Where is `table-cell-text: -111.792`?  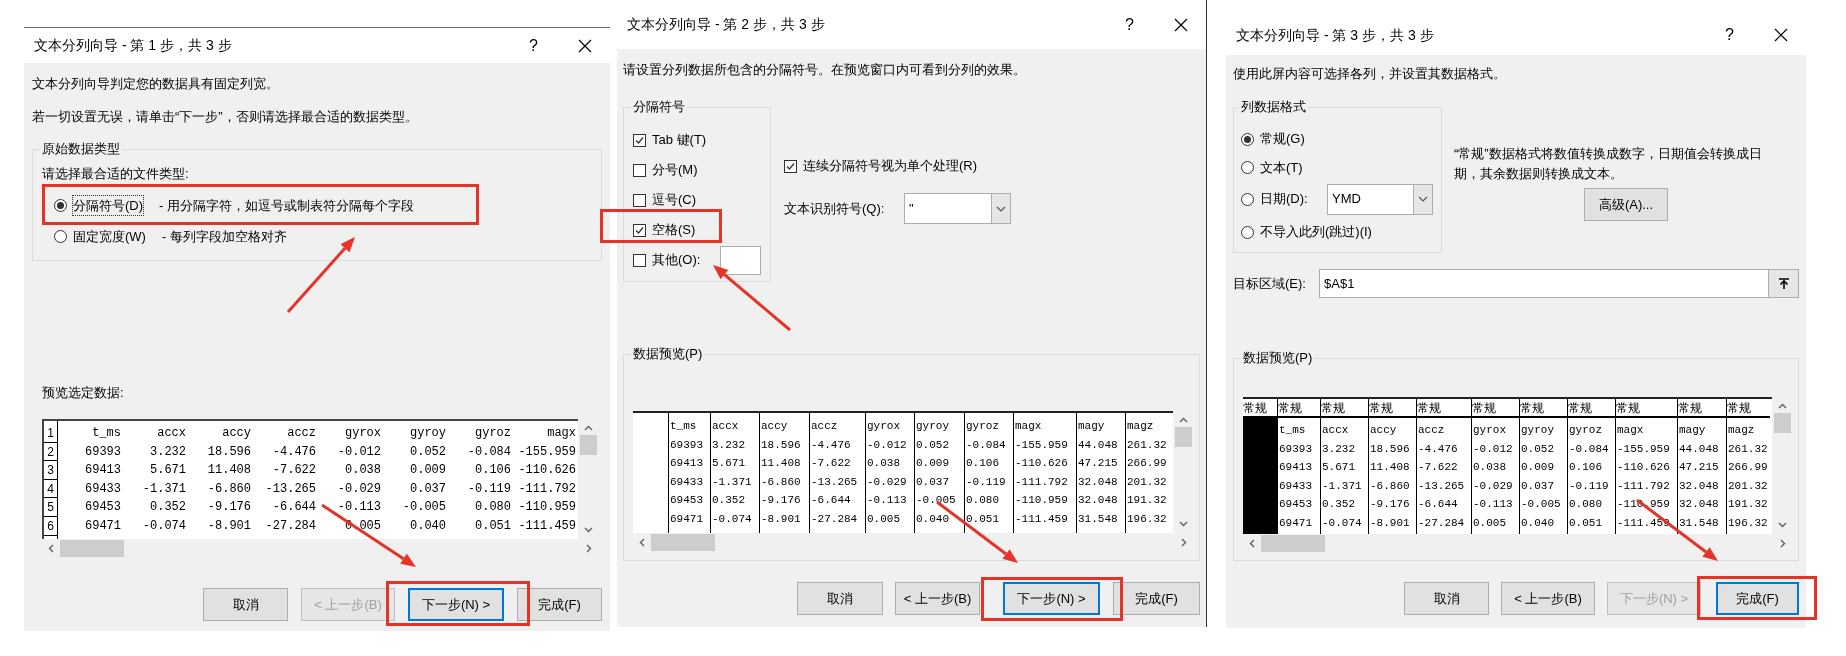
table-cell-text: -111.792 is located at coordinates (1643, 486).